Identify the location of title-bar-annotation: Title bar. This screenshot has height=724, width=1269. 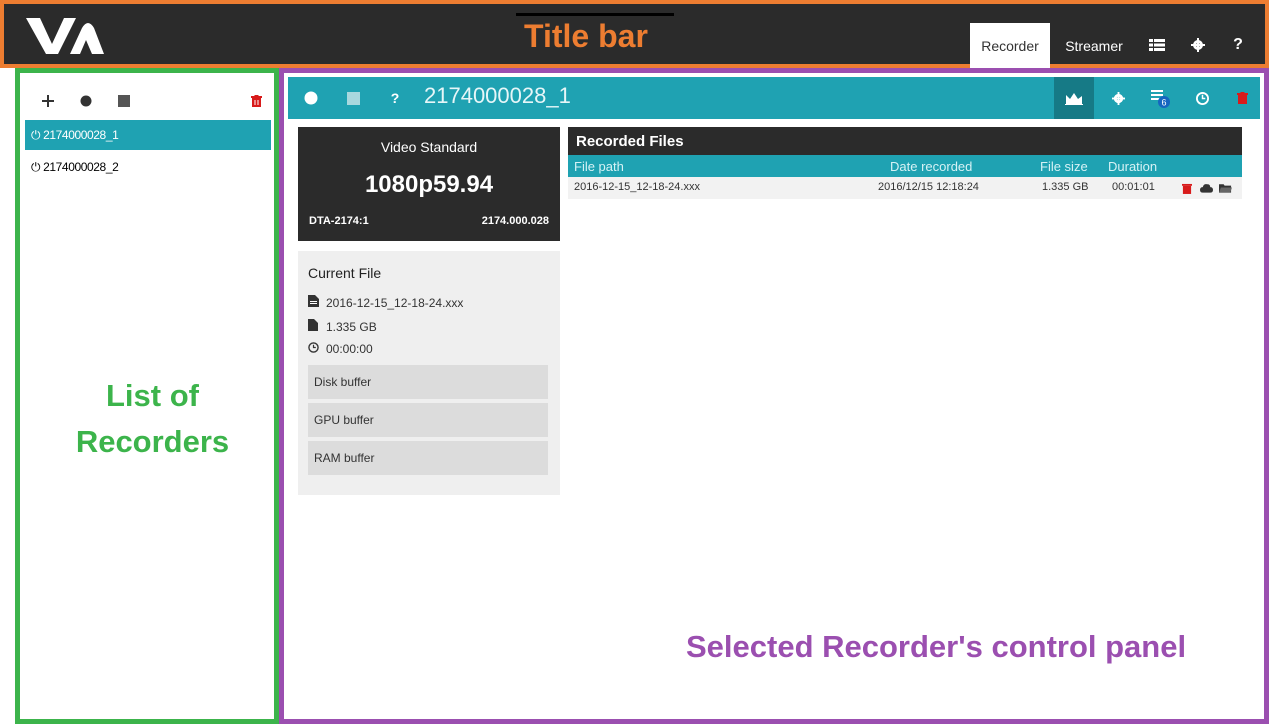
(586, 36).